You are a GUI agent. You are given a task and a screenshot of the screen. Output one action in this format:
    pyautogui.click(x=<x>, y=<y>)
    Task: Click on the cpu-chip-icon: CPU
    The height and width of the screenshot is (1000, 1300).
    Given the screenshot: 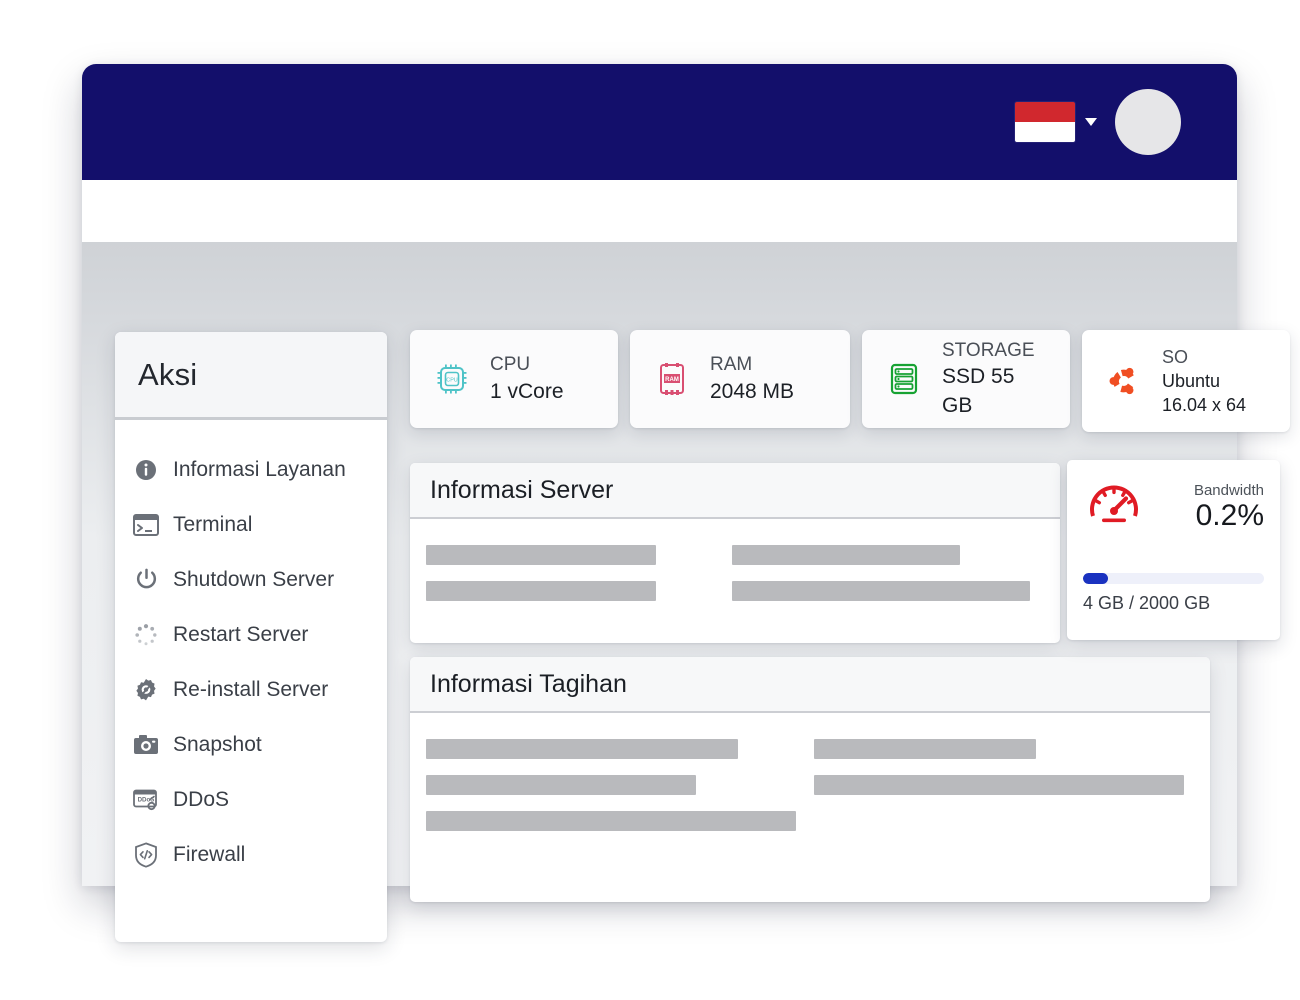 What is the action you would take?
    pyautogui.click(x=452, y=379)
    